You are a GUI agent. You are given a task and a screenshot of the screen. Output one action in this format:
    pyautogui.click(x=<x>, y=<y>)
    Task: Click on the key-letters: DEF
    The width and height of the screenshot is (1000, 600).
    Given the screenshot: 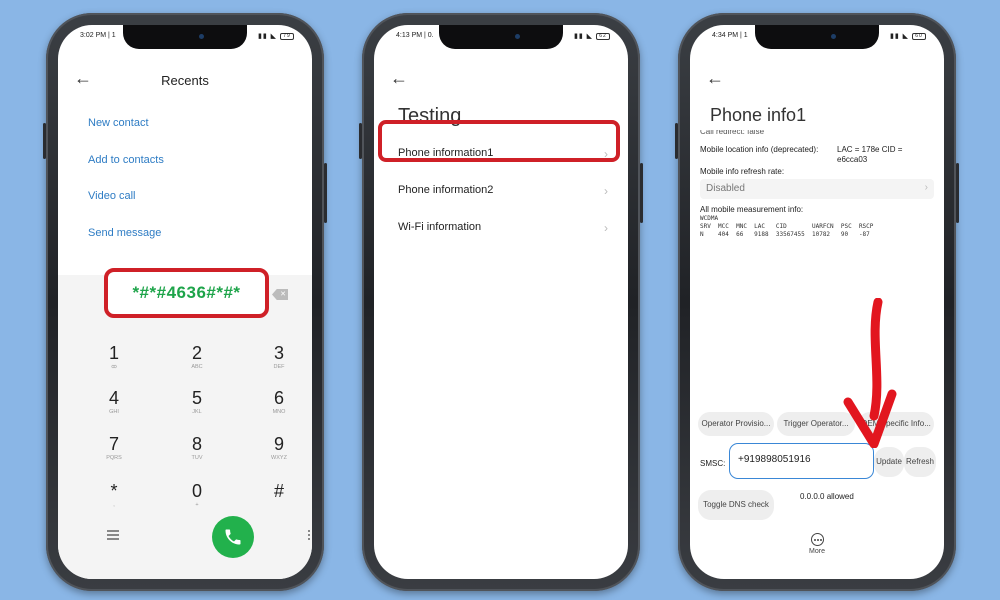 What is the action you would take?
    pyautogui.click(x=279, y=367)
    